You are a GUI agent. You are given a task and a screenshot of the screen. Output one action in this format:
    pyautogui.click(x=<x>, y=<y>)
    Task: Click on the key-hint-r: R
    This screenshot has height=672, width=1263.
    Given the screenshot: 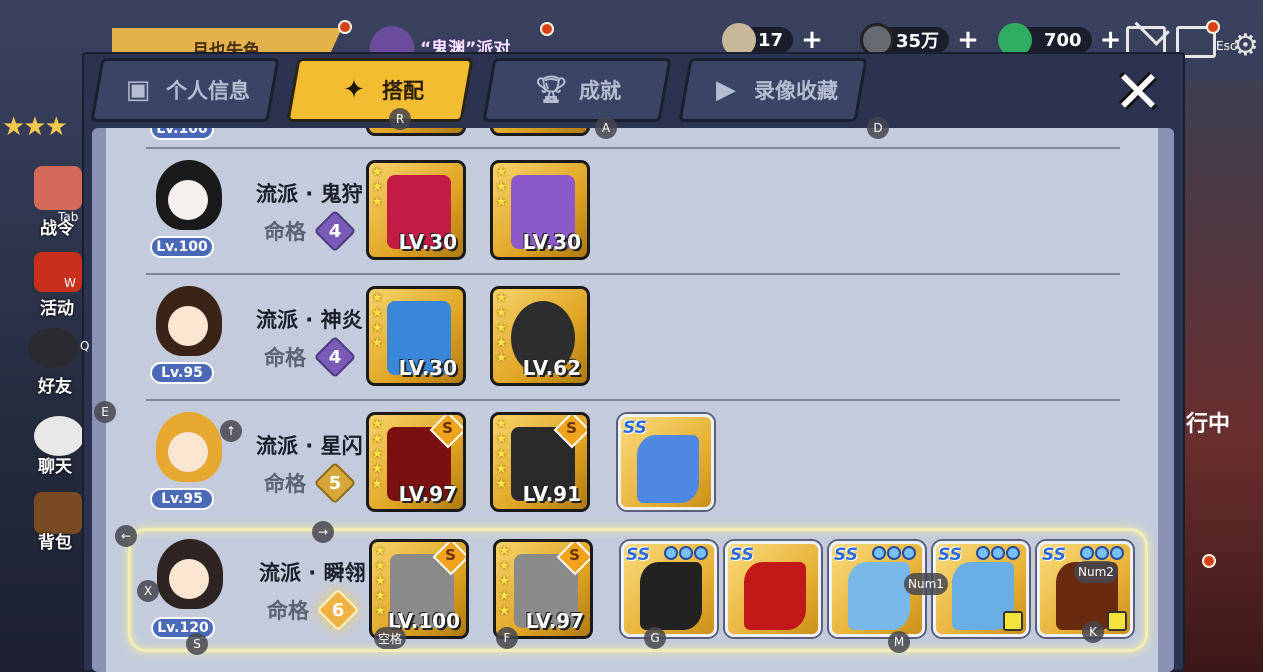 What is the action you would take?
    pyautogui.click(x=400, y=119)
    